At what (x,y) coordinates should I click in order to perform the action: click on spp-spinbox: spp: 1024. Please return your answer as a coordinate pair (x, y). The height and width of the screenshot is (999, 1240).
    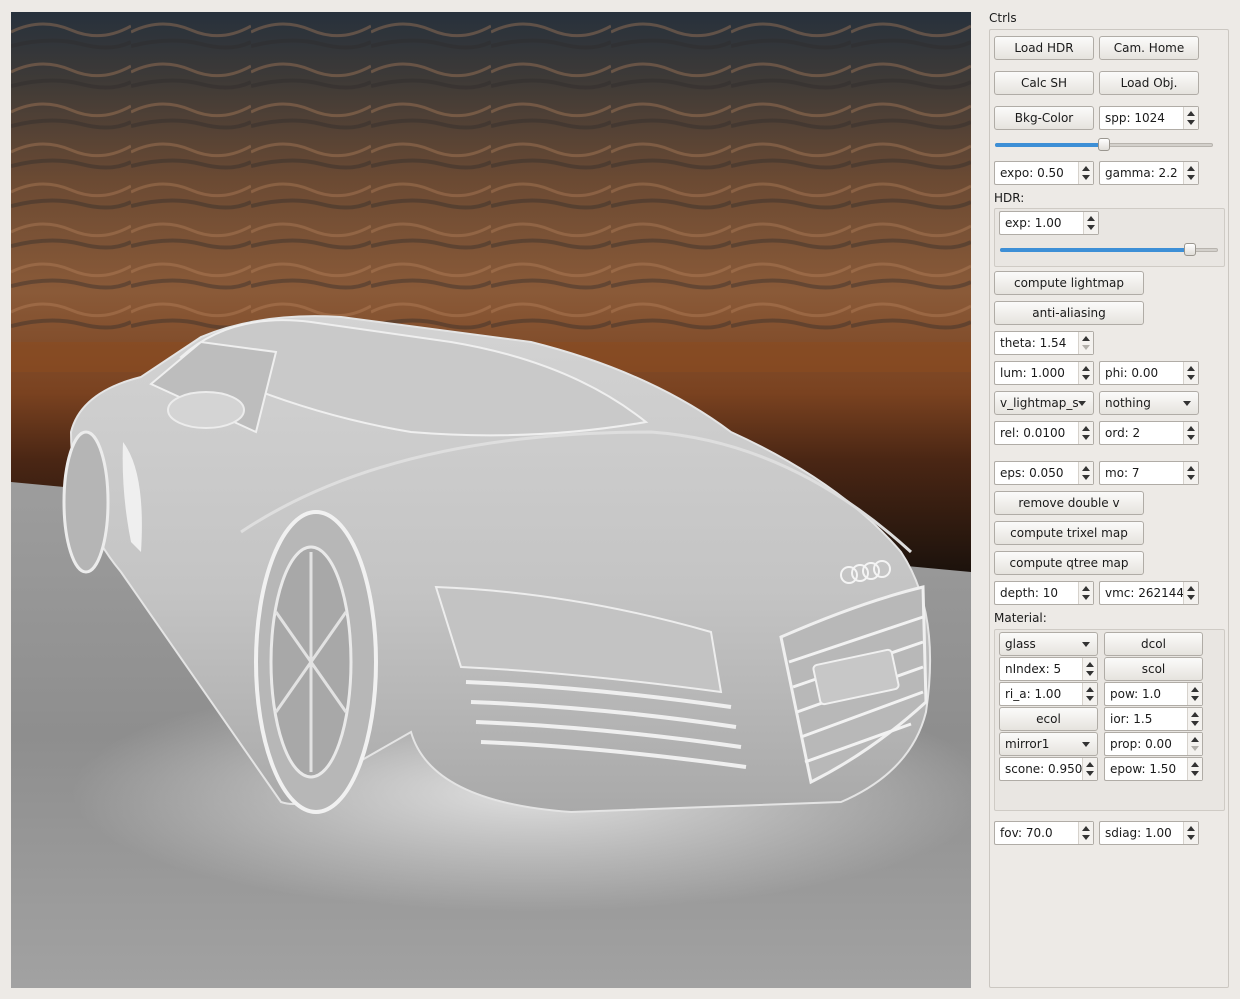
    Looking at the image, I should click on (1149, 118).